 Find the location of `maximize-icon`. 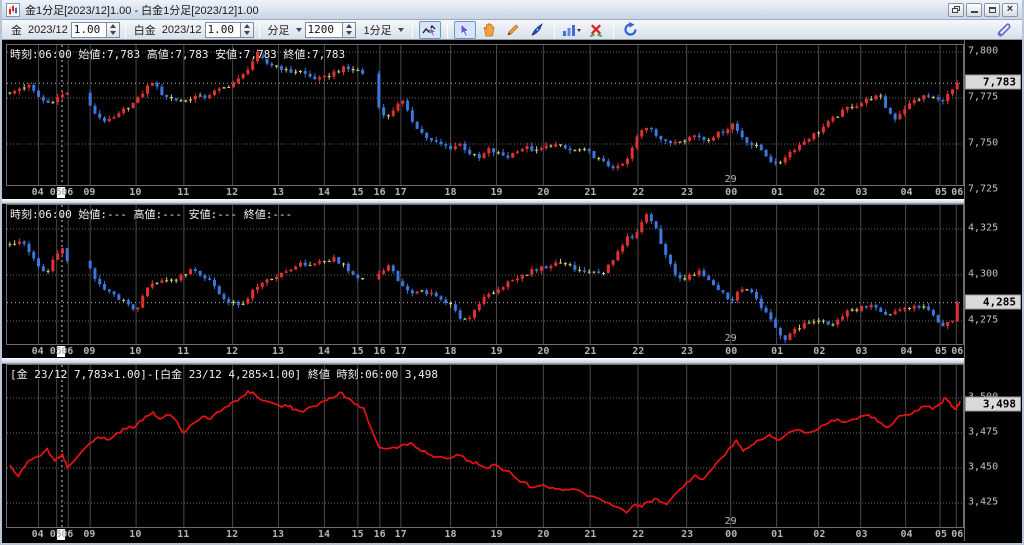

maximize-icon is located at coordinates (992, 9).